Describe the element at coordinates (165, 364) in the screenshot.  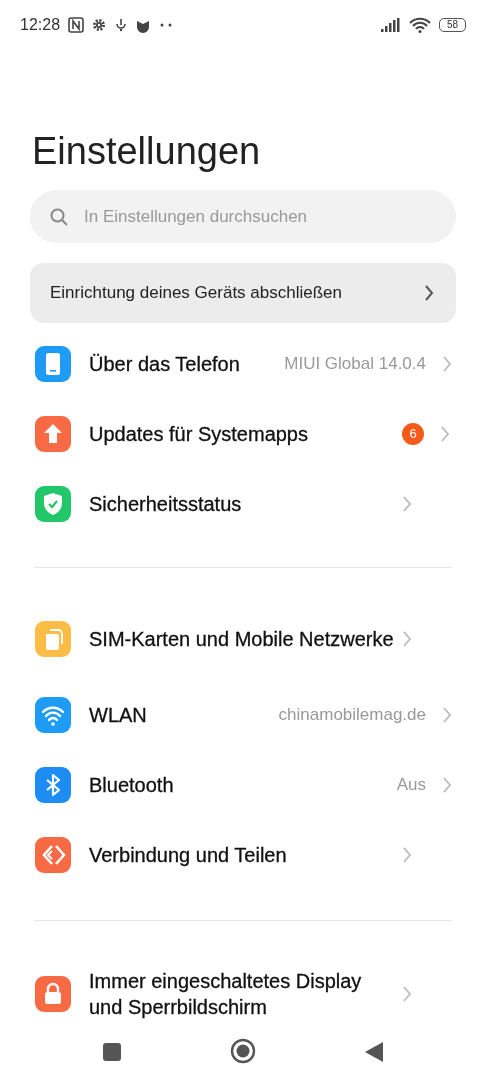
I see `item-title: Über das Telefon` at that location.